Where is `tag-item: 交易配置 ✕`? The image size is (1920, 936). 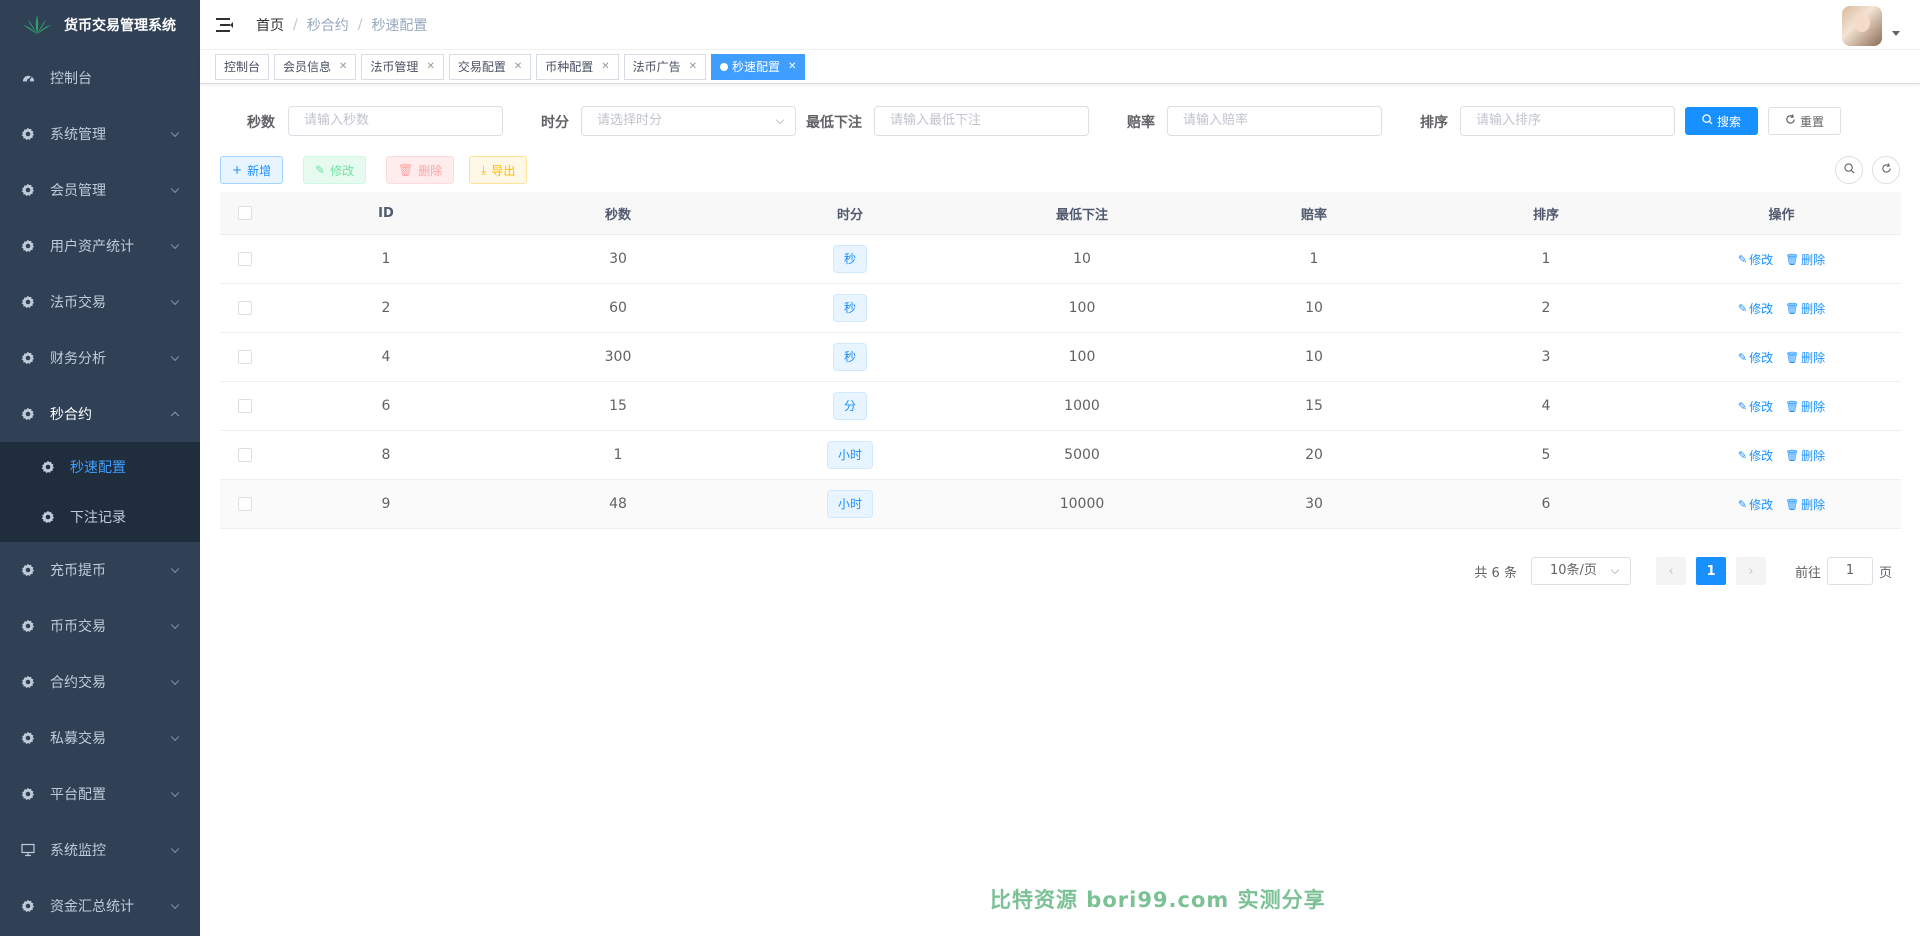 tag-item: 交易配置 ✕ is located at coordinates (490, 66).